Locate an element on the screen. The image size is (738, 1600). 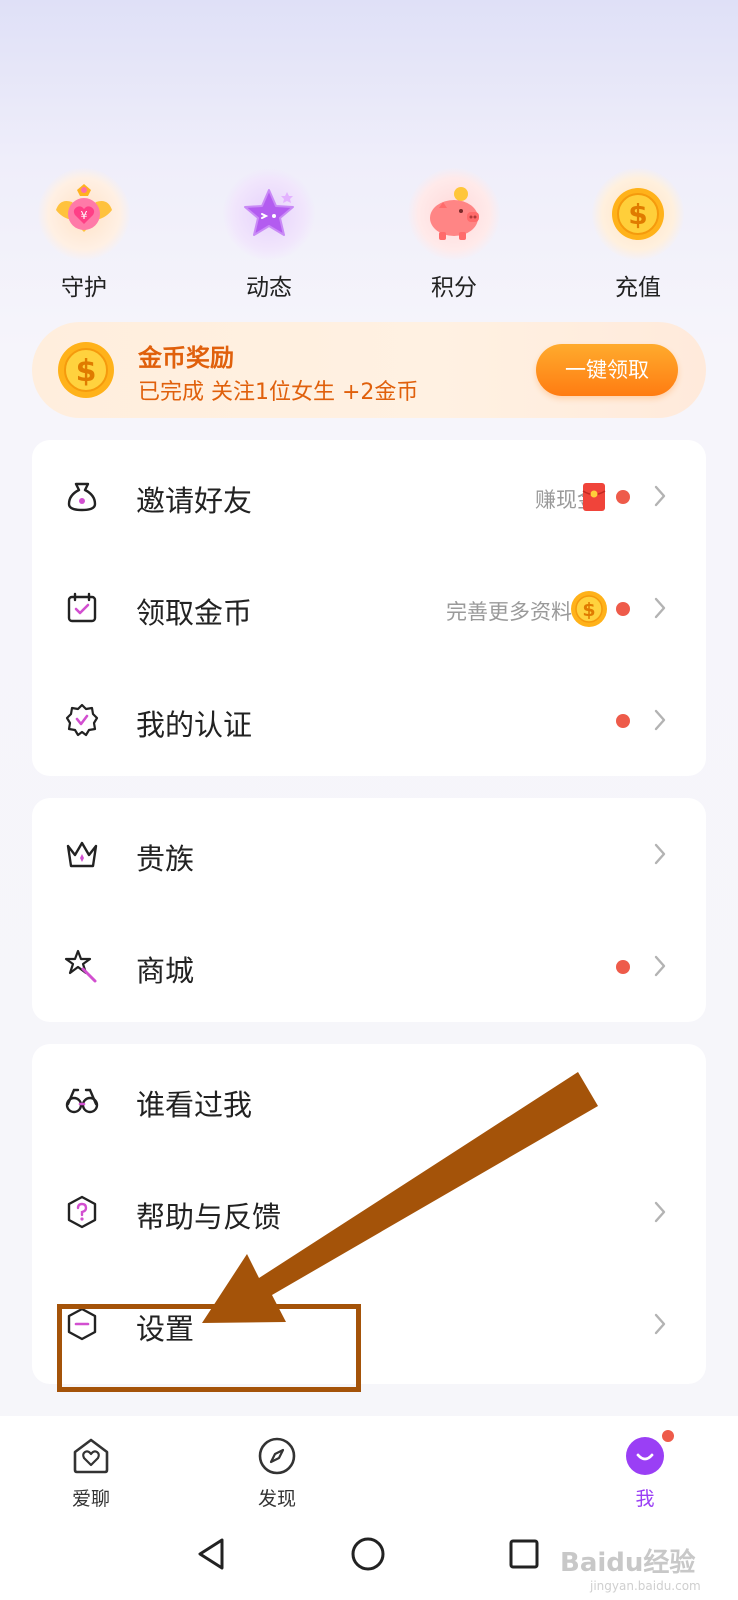
binoculars-icon is located at coordinates (82, 1101).